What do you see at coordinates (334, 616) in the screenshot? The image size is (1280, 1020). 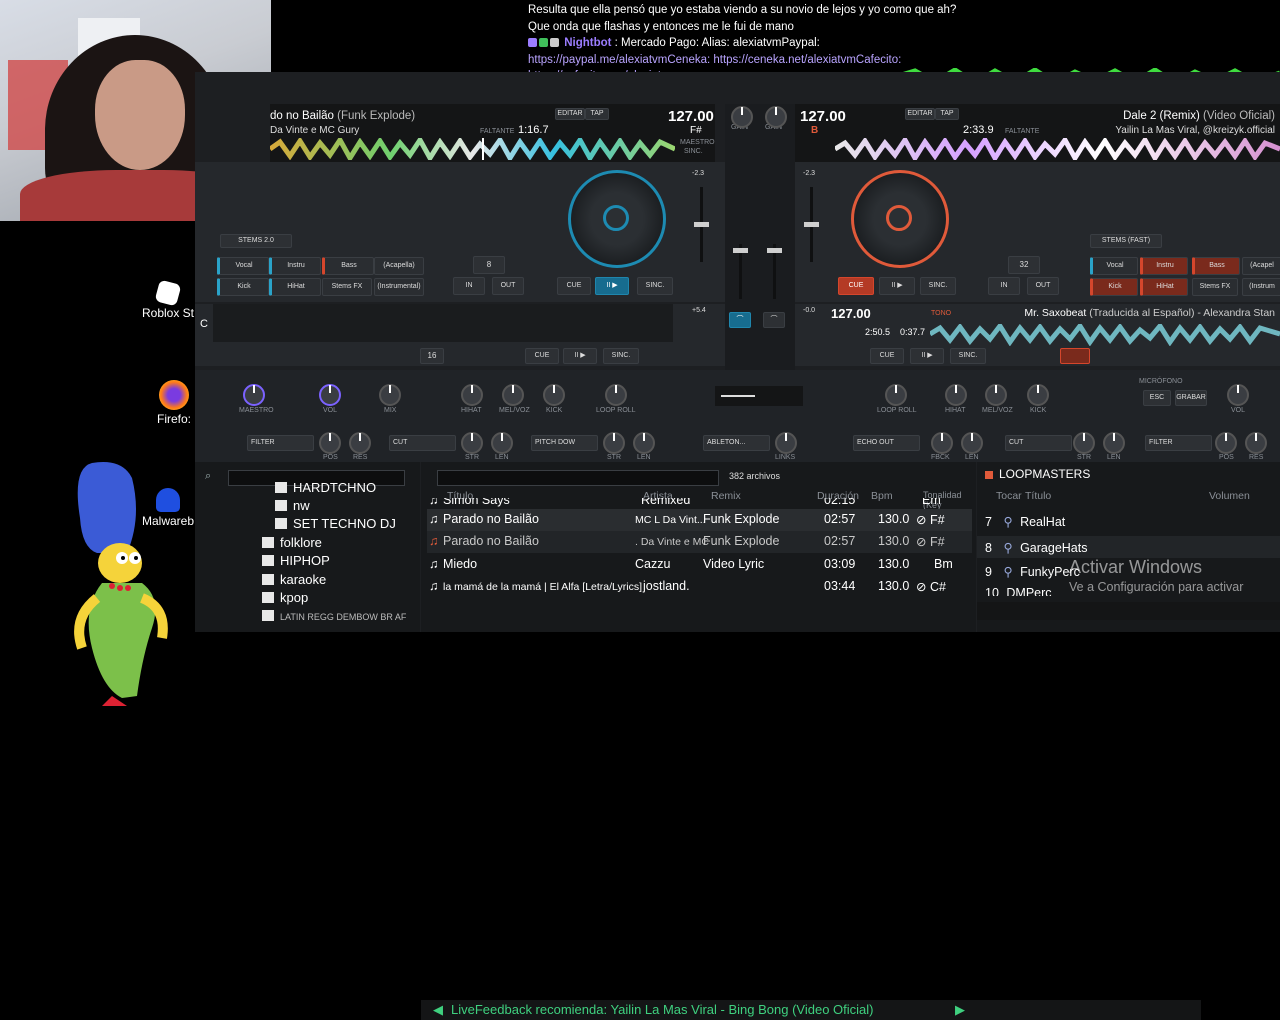 I see `folder-item: LATIN REGG DEMBOW BR AF` at bounding box center [334, 616].